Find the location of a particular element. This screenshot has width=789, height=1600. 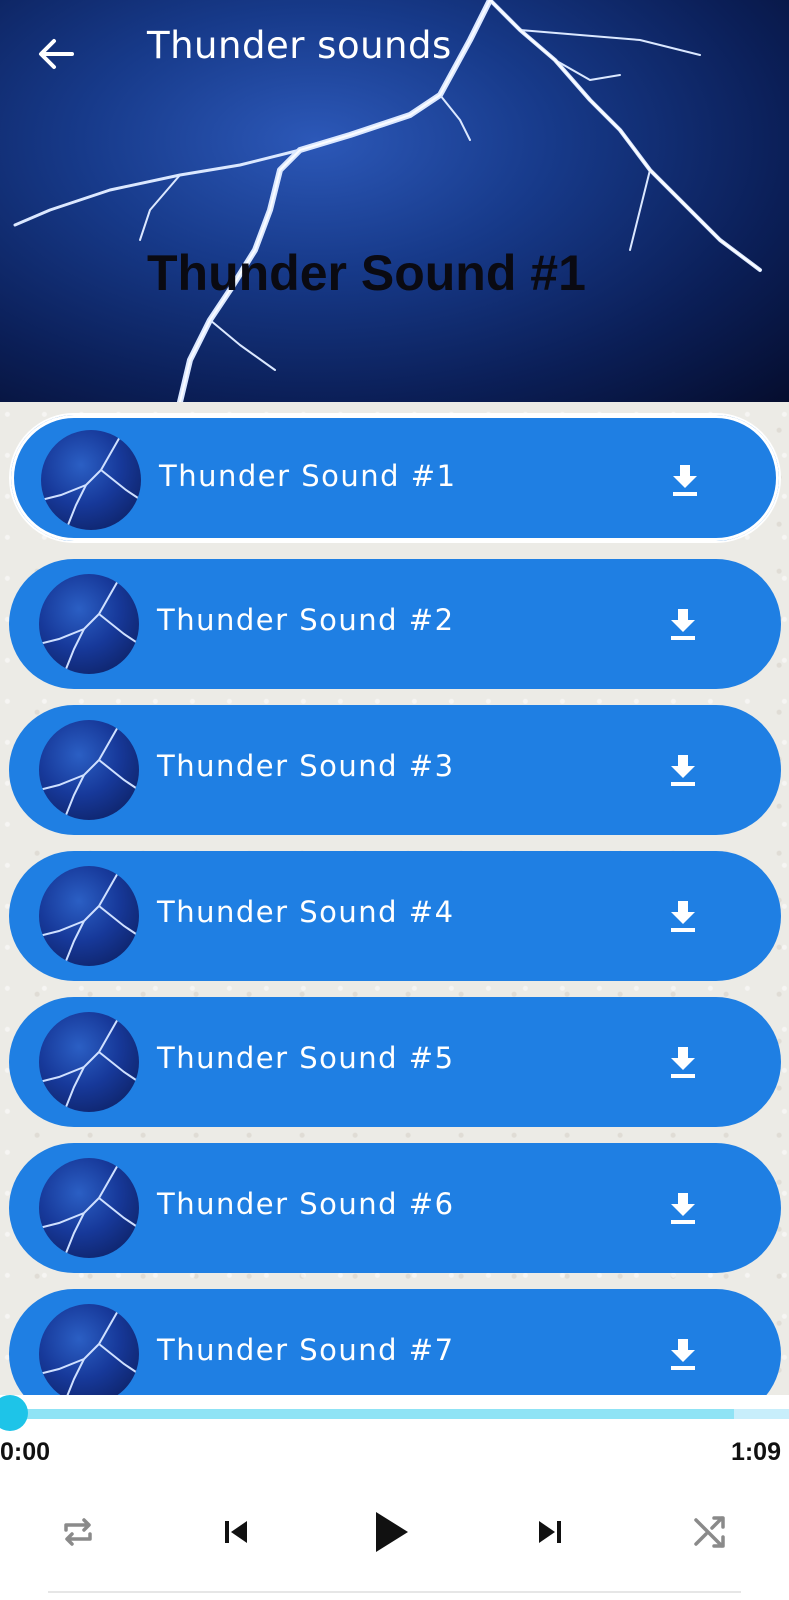

track-item-3: Thunder Sound #3 is located at coordinates (395, 770).